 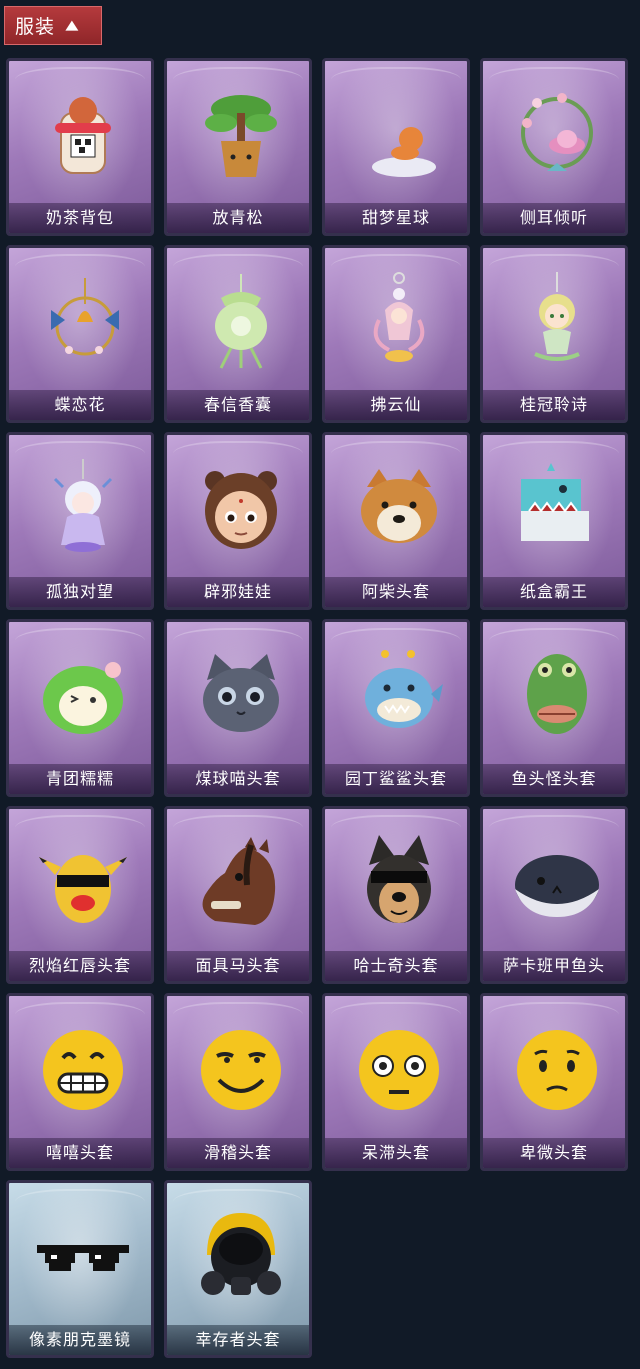 What do you see at coordinates (404, 689) in the screenshot?
I see `shark-head-icon` at bounding box center [404, 689].